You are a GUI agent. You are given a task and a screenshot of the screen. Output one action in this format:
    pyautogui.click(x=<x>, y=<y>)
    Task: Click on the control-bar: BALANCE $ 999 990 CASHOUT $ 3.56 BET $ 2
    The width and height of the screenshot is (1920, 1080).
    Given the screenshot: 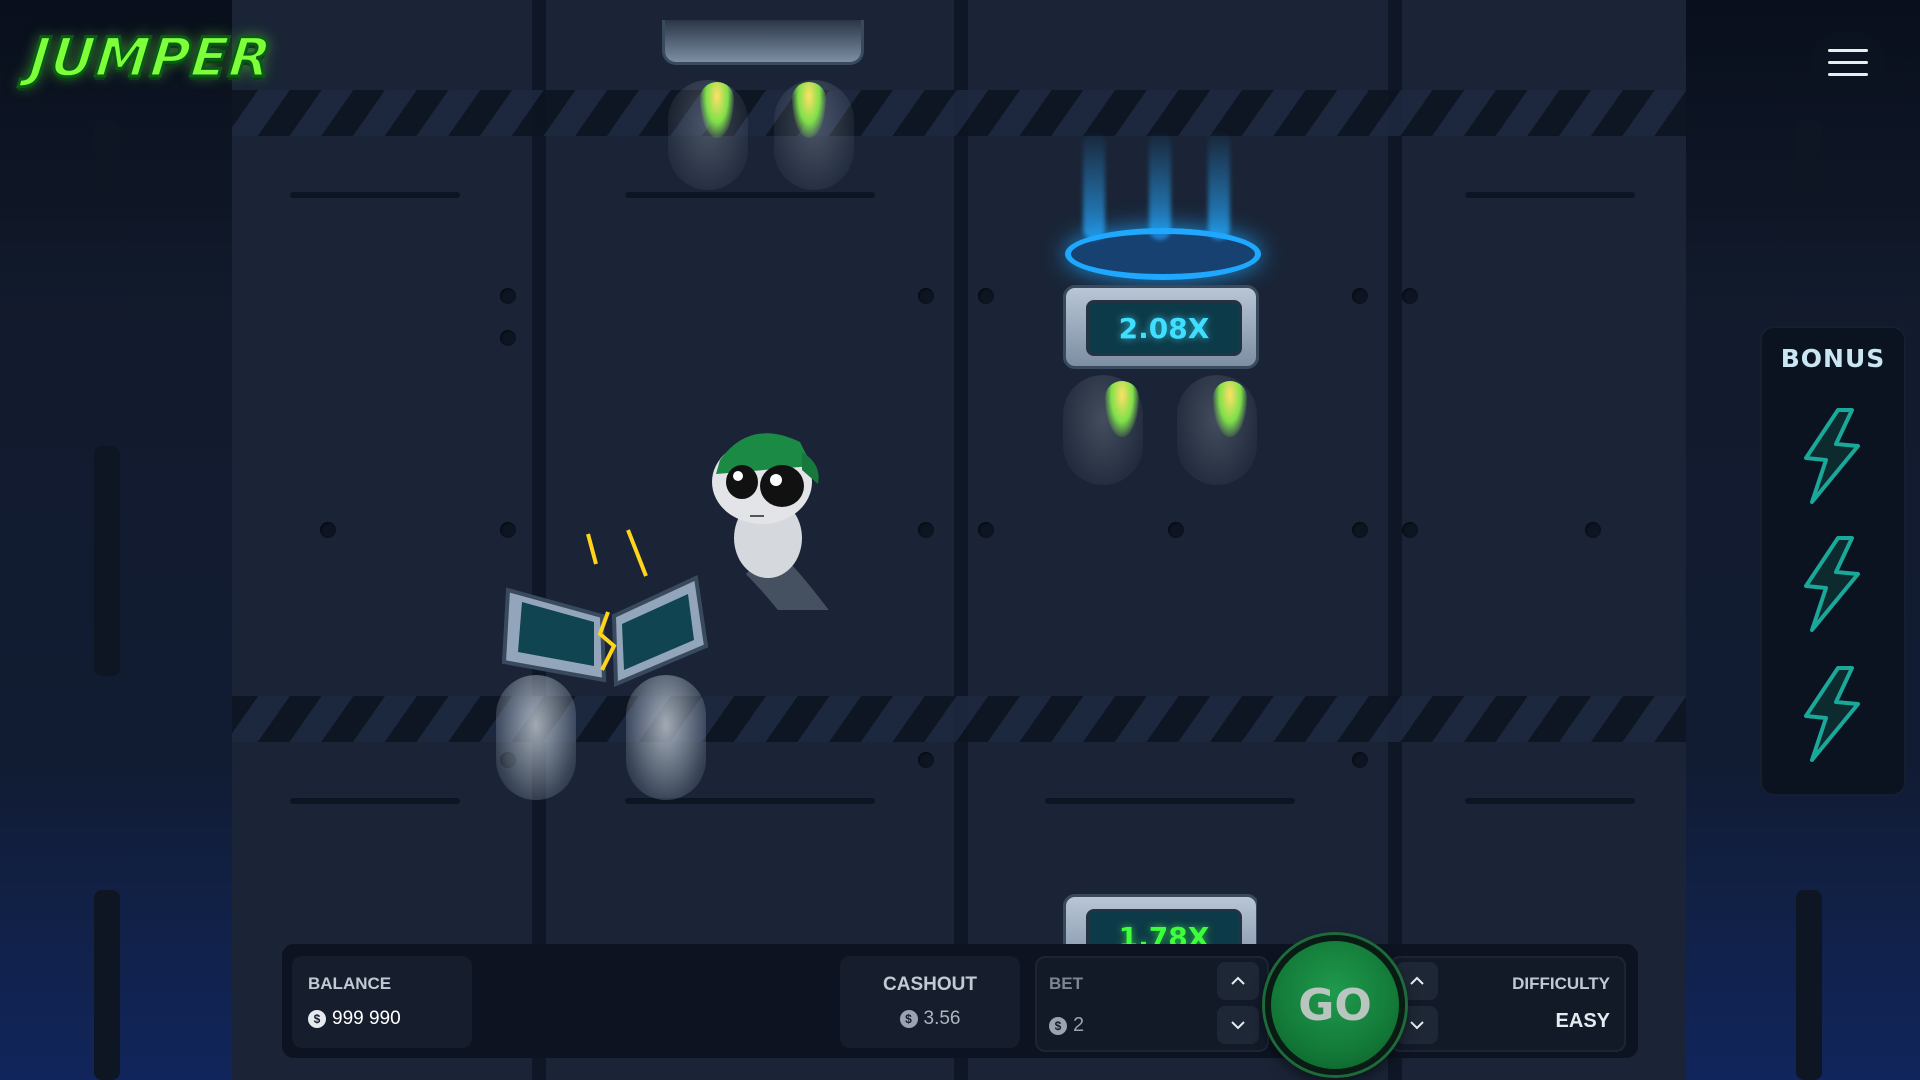 What is the action you would take?
    pyautogui.click(x=960, y=1001)
    